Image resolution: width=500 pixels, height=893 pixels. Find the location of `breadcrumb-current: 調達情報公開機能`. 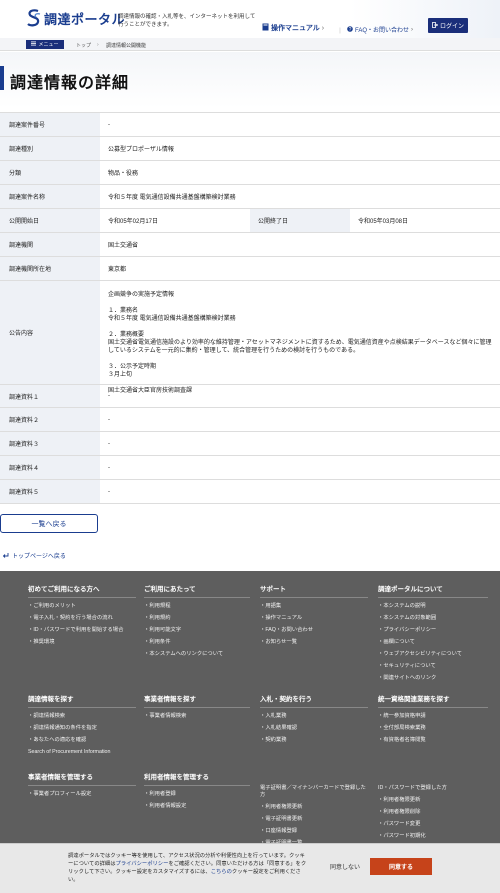

breadcrumb-current: 調達情報公開機能 is located at coordinates (126, 46).